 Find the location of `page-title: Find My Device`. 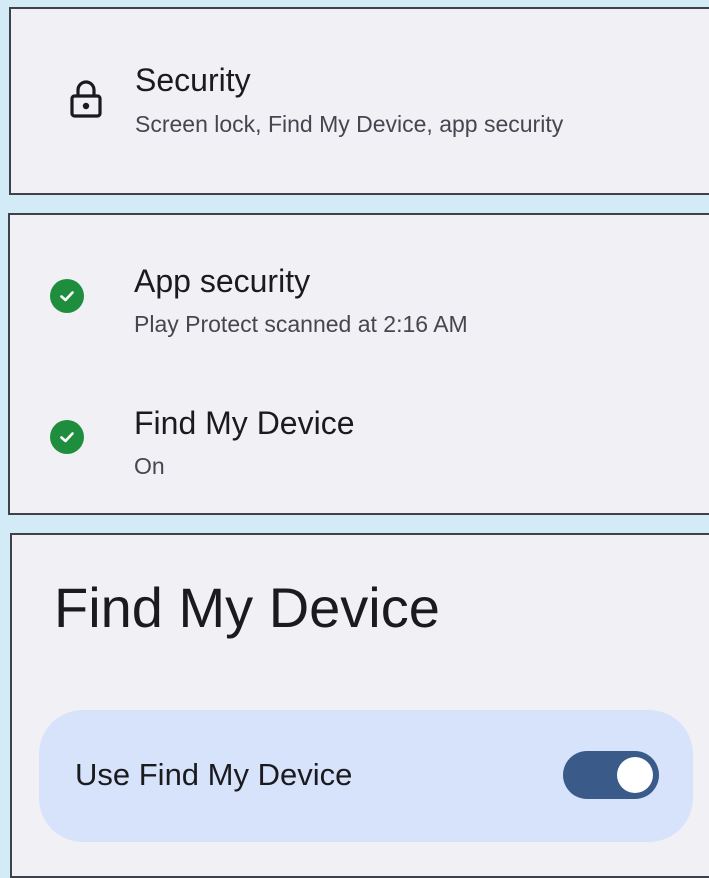

page-title: Find My Device is located at coordinates (247, 607).